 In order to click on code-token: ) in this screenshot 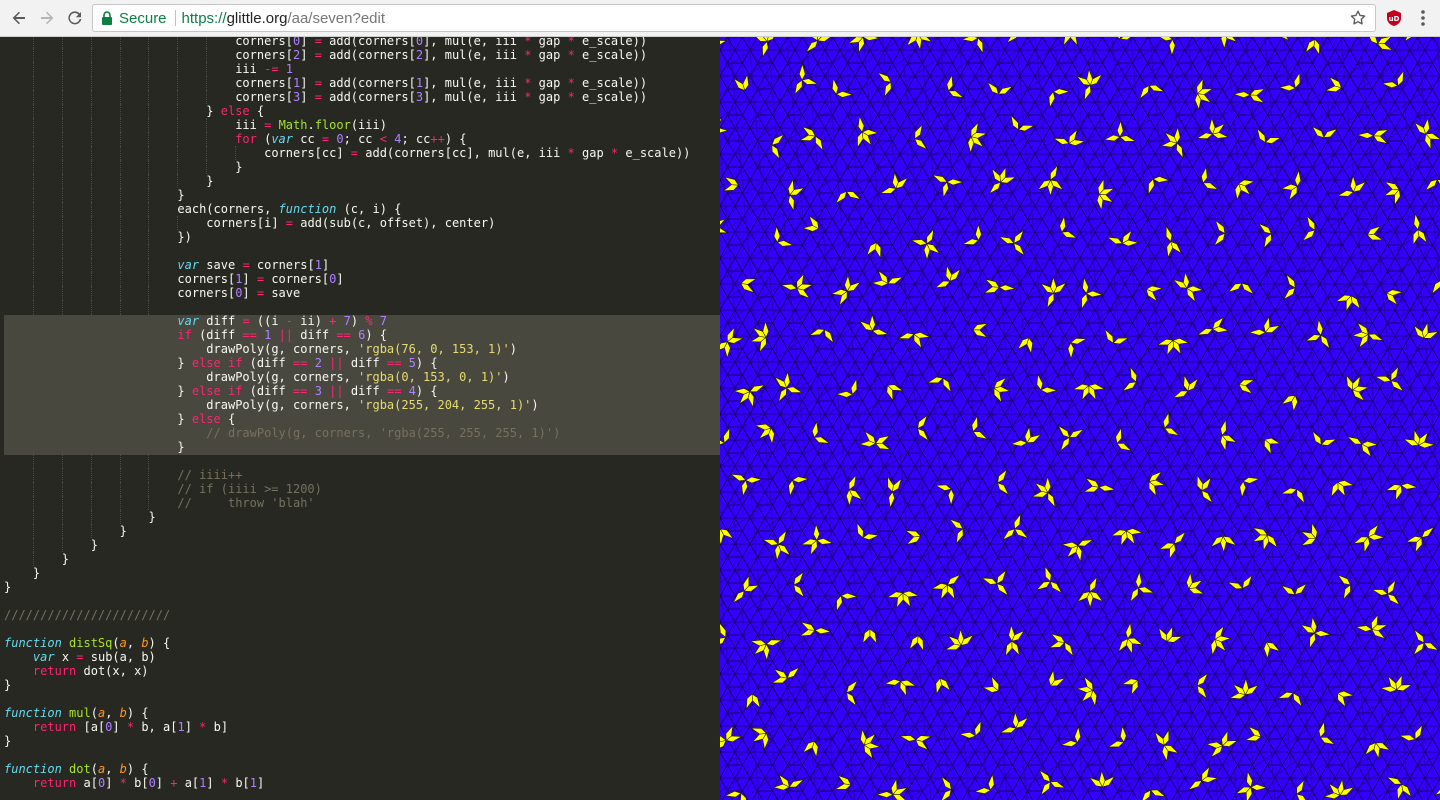, I will do `click(535, 405)`.